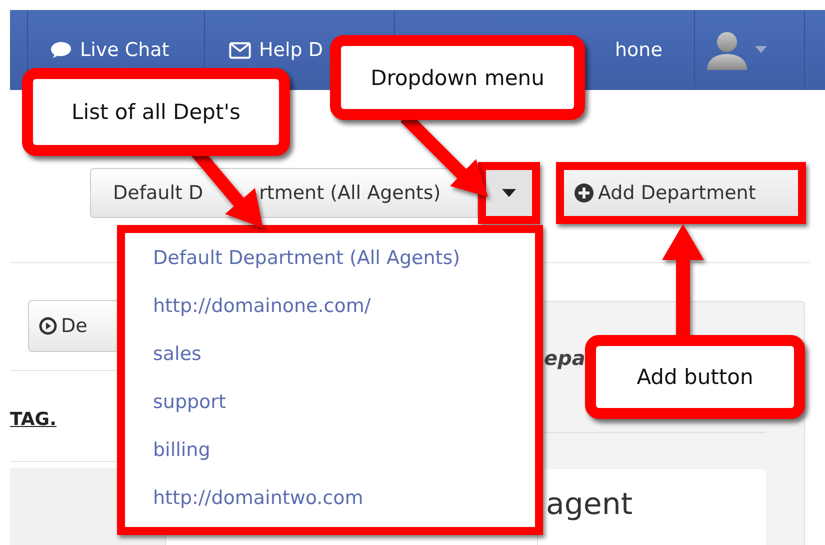  What do you see at coordinates (584, 193) in the screenshot?
I see `plus-circle-icon` at bounding box center [584, 193].